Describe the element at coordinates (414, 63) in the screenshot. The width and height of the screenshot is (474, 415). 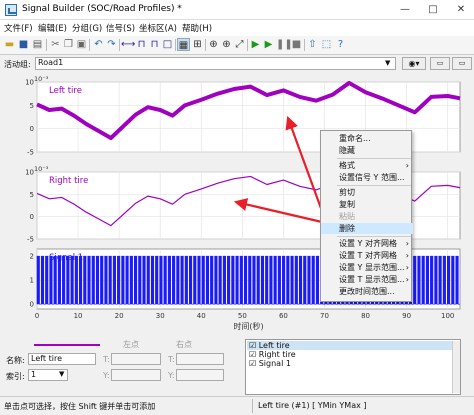
I see `group-options-button: ◉▾` at that location.